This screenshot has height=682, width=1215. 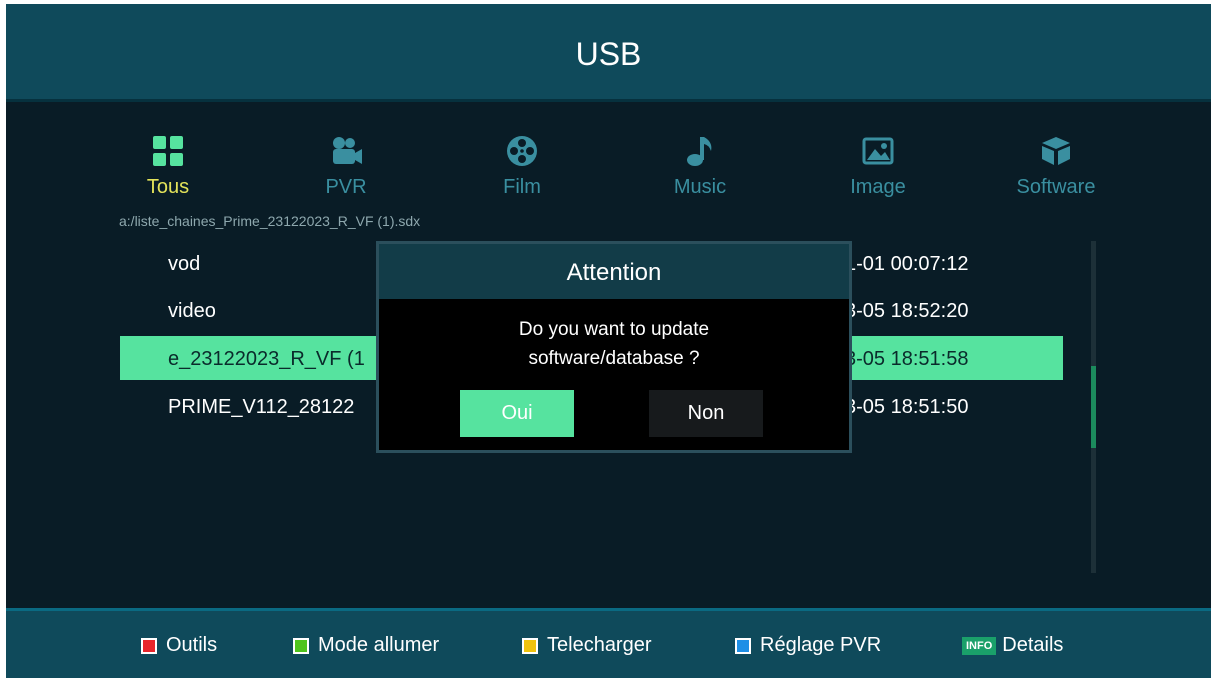 I want to click on tab-label: PVR, so click(x=346, y=187).